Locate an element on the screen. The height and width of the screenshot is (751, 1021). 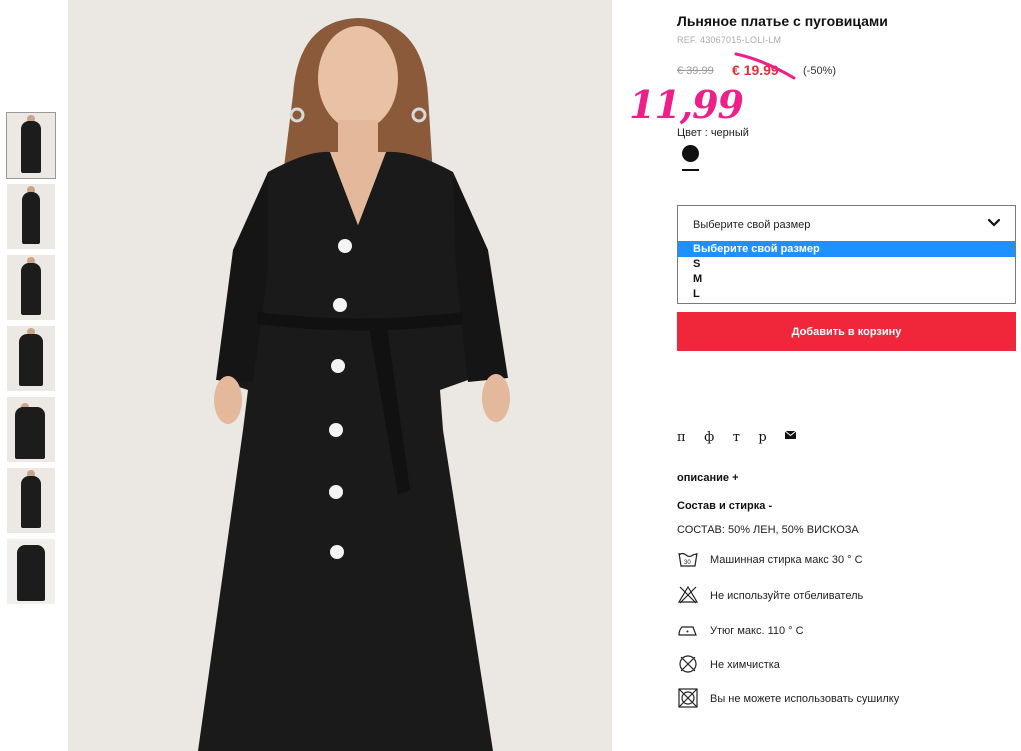
mail-icon is located at coordinates (791, 435).